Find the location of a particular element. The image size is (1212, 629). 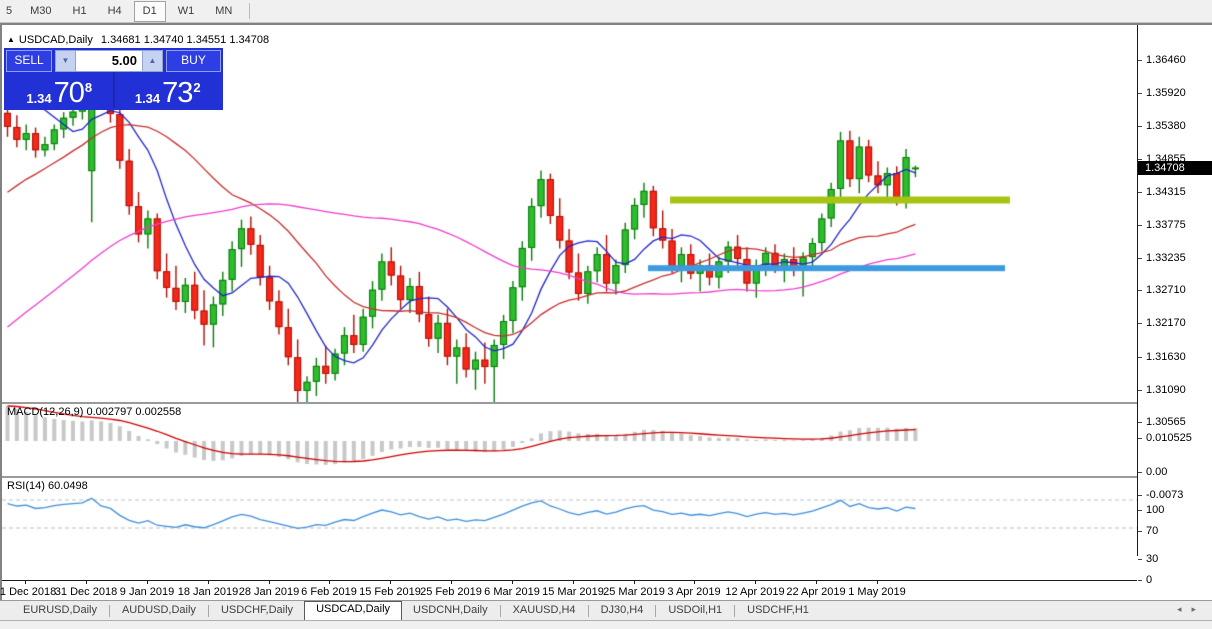

chart-tab-eurusd-daily: EURUSD,Daily is located at coordinates (60, 611).